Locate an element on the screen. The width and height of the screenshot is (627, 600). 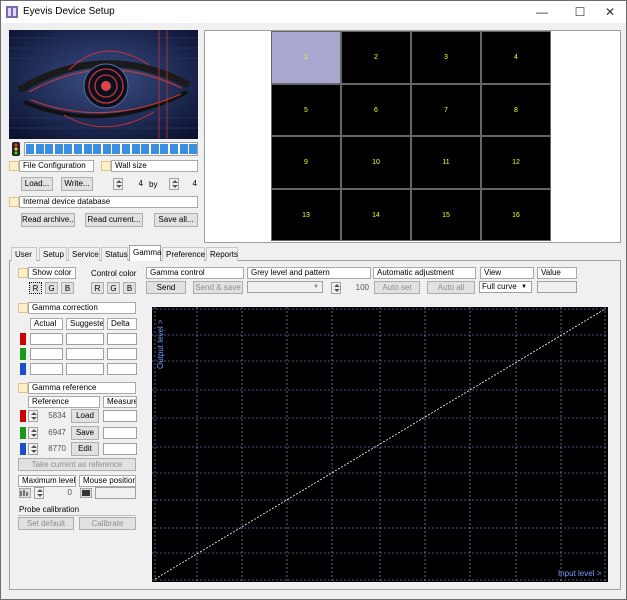
reference-edit-button: Edit is located at coordinates (85, 449).